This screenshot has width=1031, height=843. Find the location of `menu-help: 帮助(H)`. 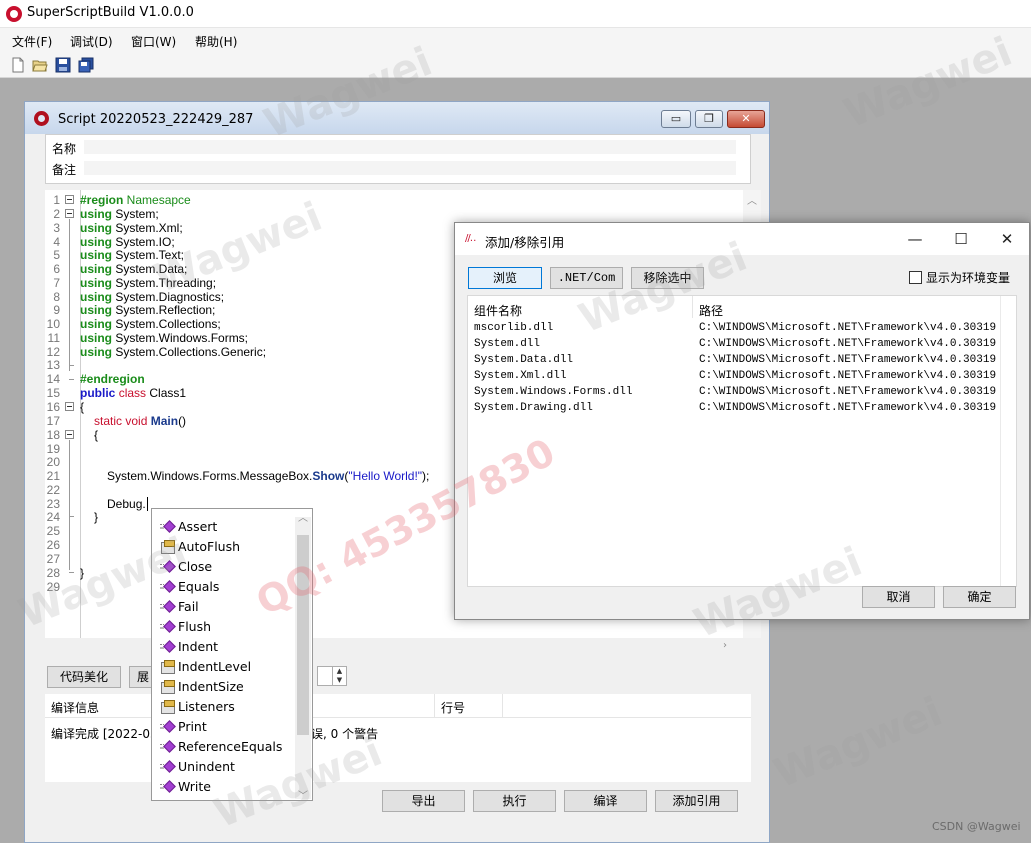

menu-help: 帮助(H) is located at coordinates (216, 41).